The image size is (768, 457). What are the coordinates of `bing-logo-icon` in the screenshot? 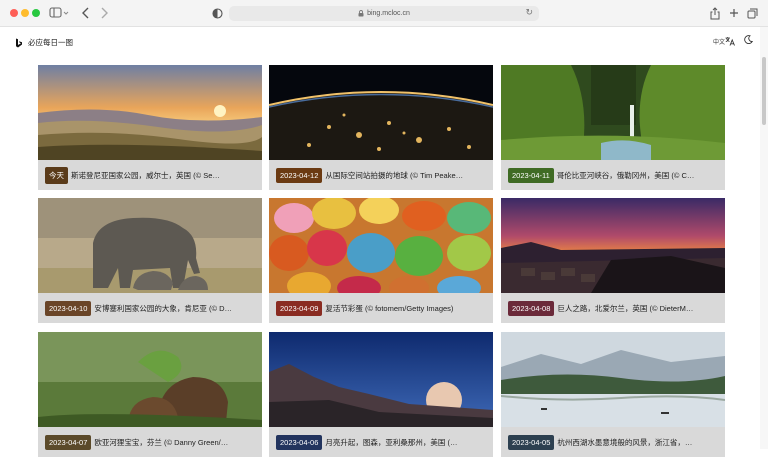 It's located at (19, 43).